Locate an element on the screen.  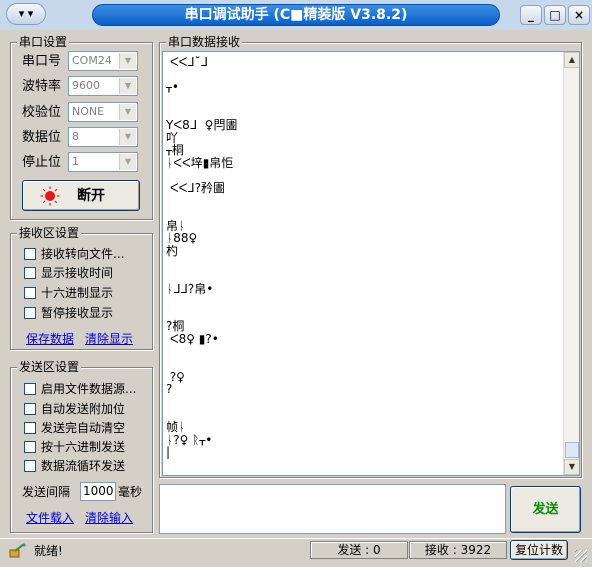
loop-send-label: 数据流循环发送 is located at coordinates (83, 466).